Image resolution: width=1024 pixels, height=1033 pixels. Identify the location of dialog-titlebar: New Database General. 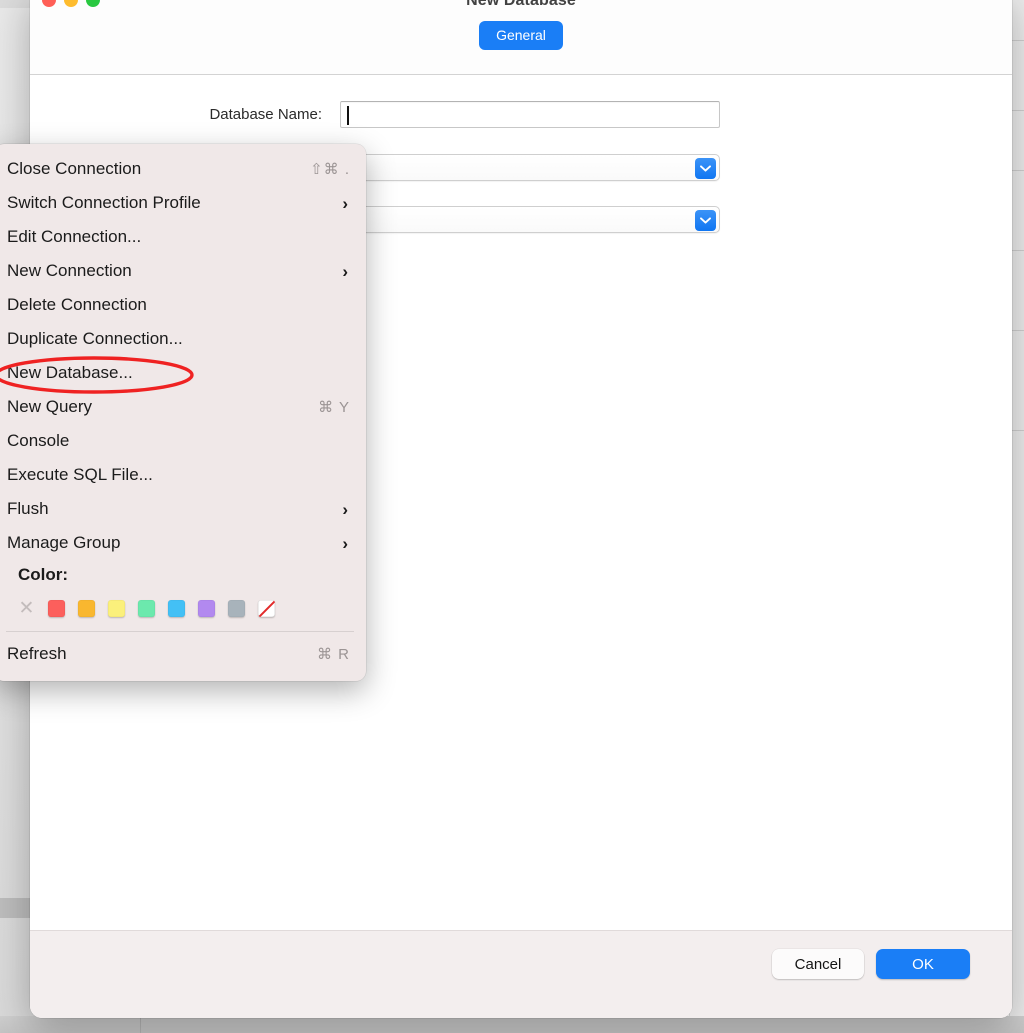
(521, 37).